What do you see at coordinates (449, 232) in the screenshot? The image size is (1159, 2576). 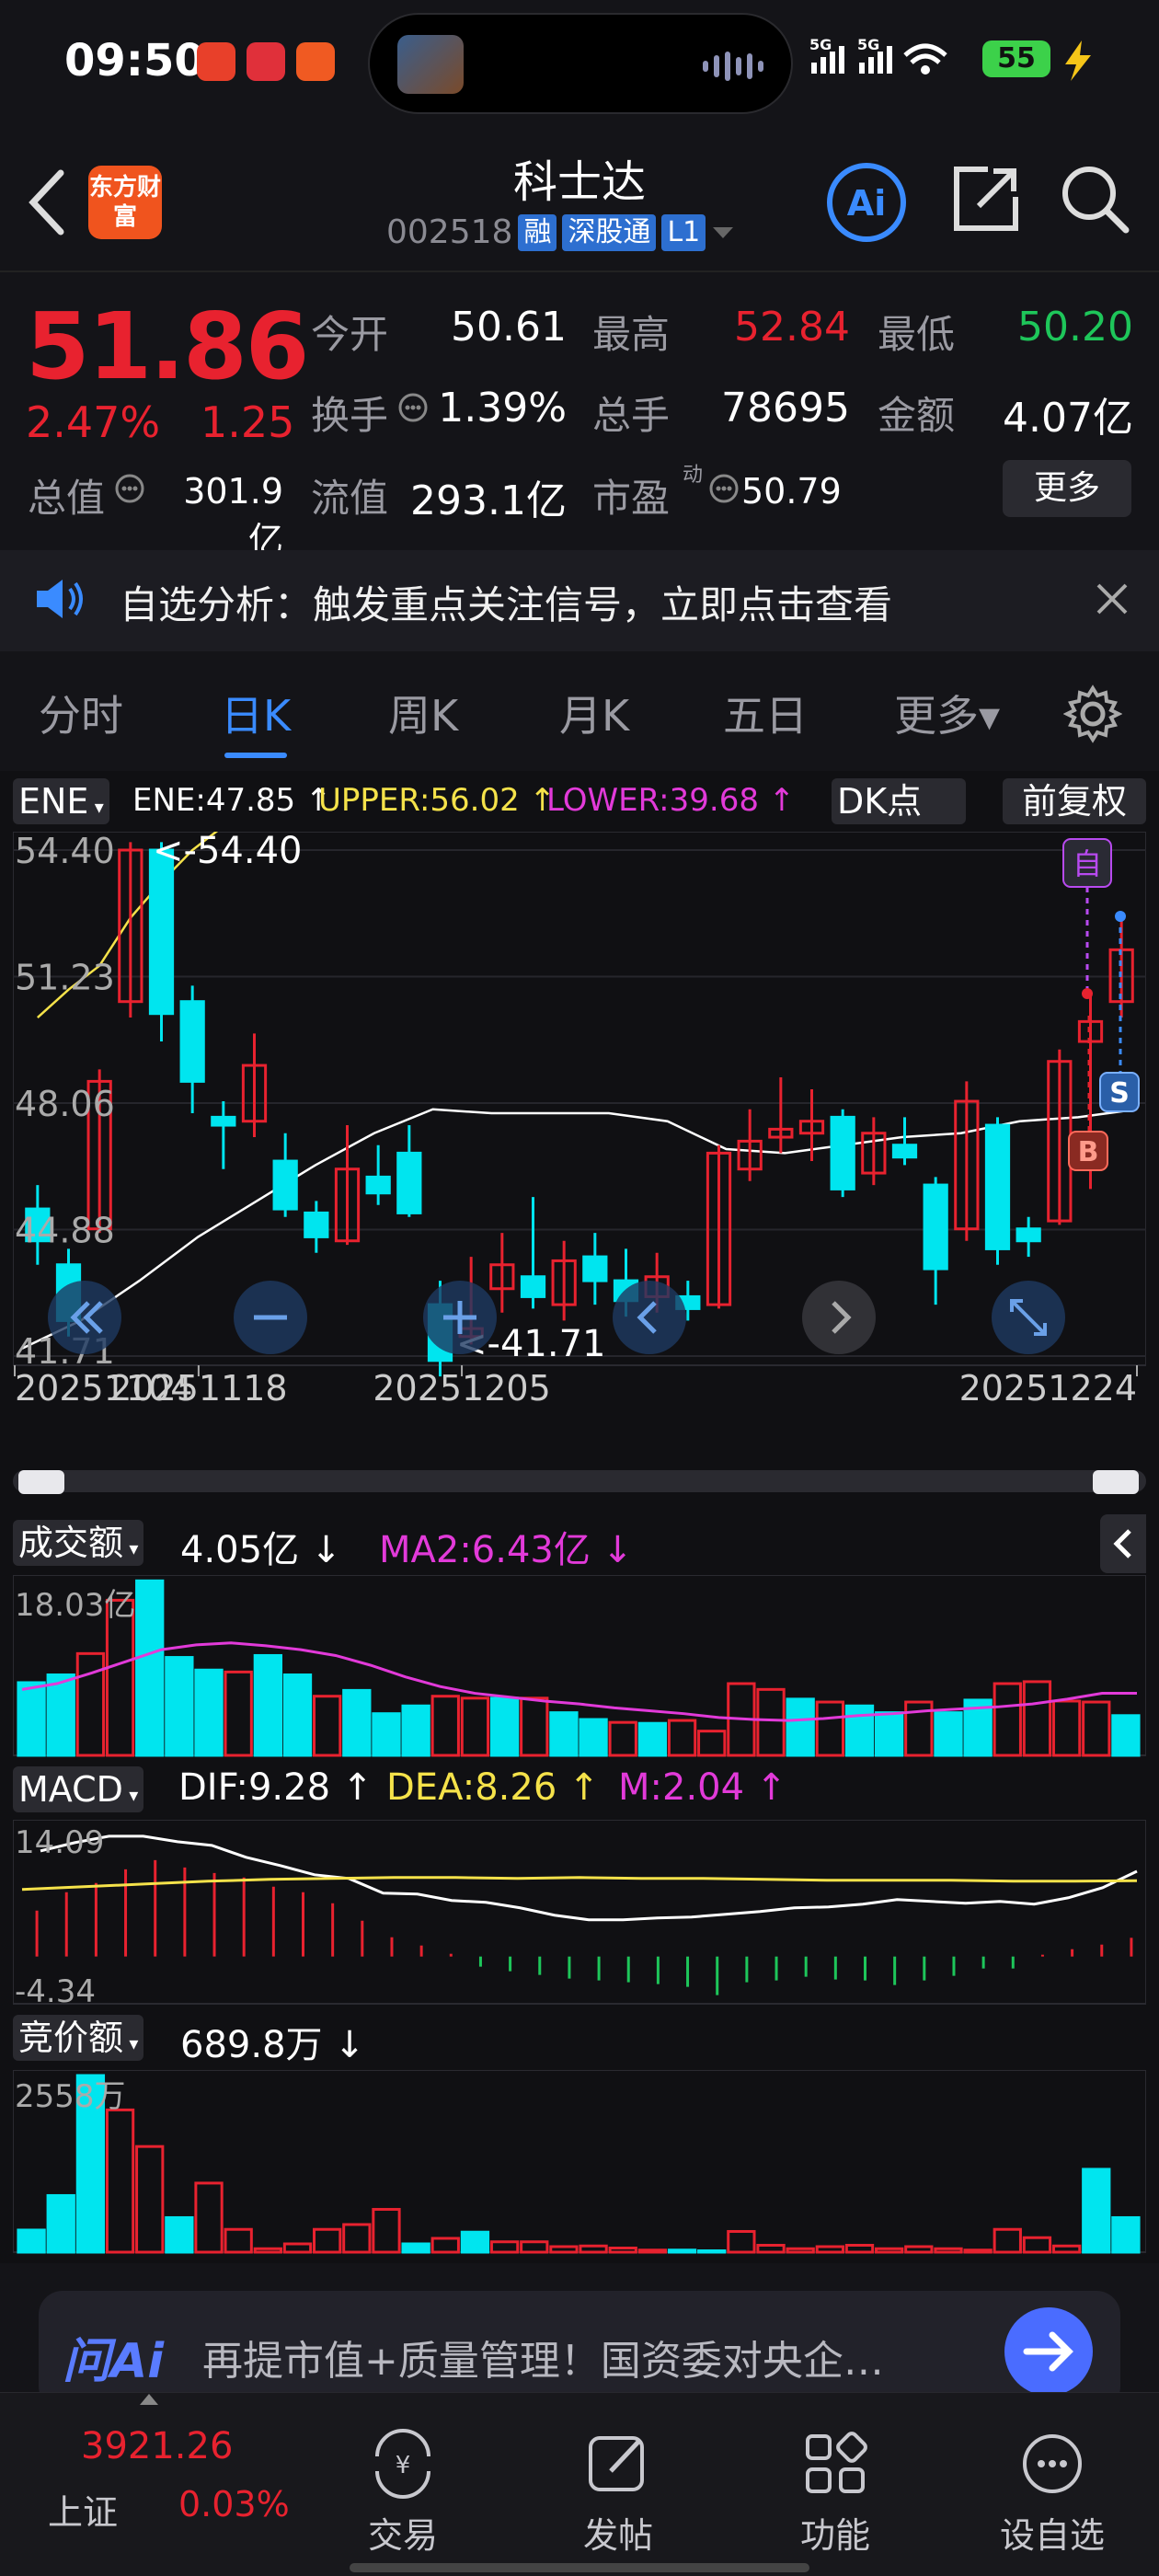 I see `stock-code: 002518` at bounding box center [449, 232].